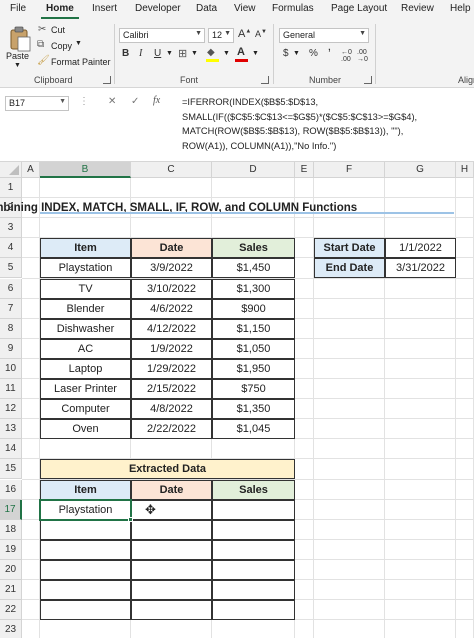 This screenshot has width=474, height=638. Describe the element at coordinates (206, 8) in the screenshot. I see `tab-data: Data` at that location.